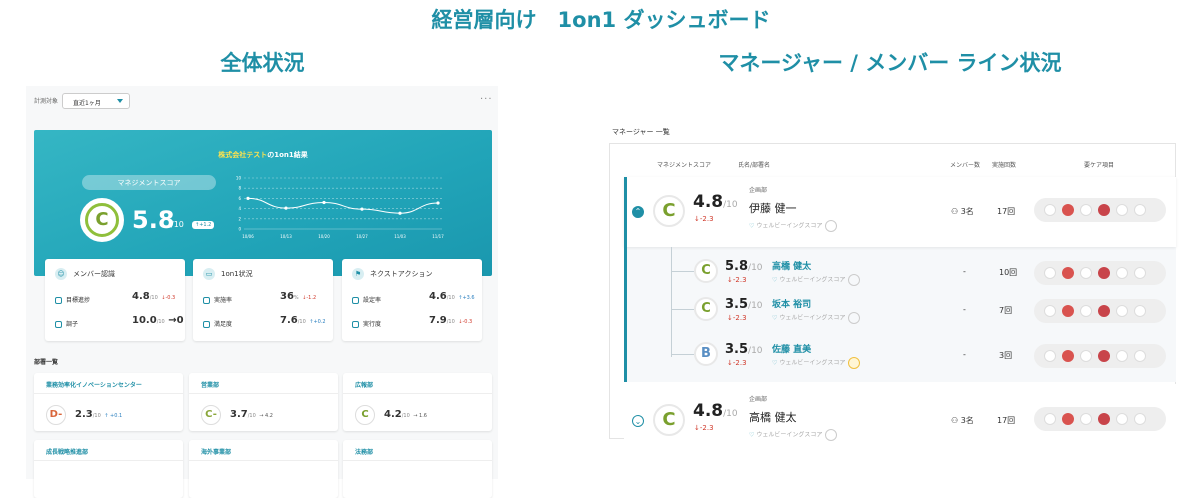 The height and width of the screenshot is (498, 1202). What do you see at coordinates (601, 20) in the screenshot?
I see `dashboard-title: 経営層向け 1on1 ダッシュボード` at bounding box center [601, 20].